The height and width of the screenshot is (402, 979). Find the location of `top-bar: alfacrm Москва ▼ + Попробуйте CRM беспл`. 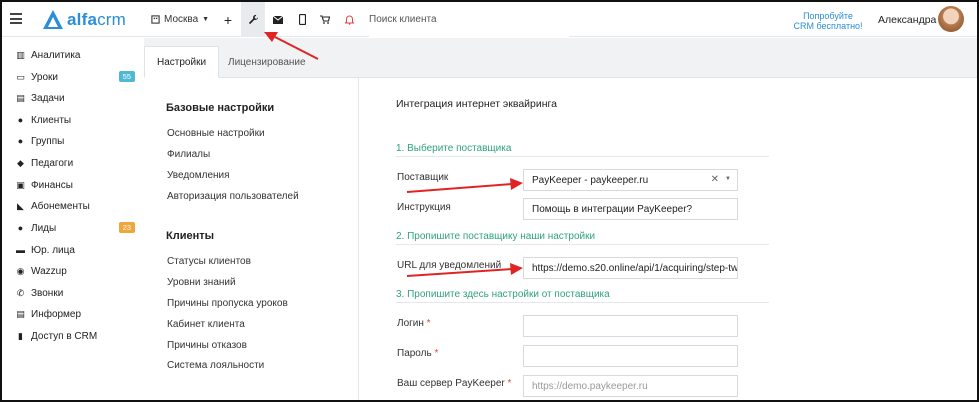

top-bar: alfacrm Москва ▼ + Попробуйте CRM беспл is located at coordinates (489, 19).